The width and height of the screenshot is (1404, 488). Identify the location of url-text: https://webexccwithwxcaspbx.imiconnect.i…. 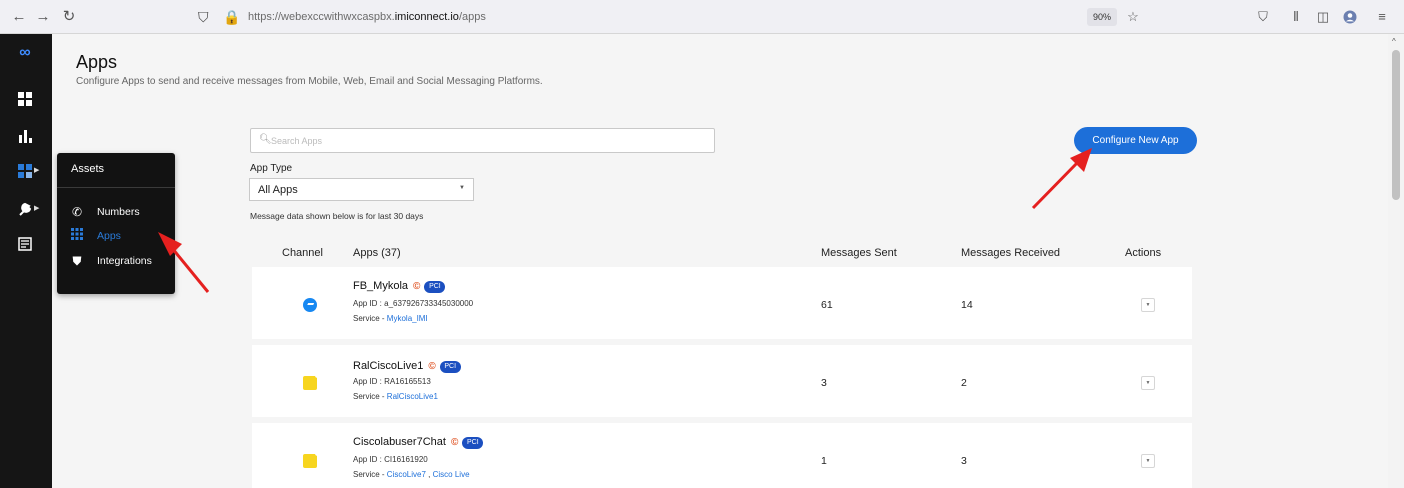
(367, 17).